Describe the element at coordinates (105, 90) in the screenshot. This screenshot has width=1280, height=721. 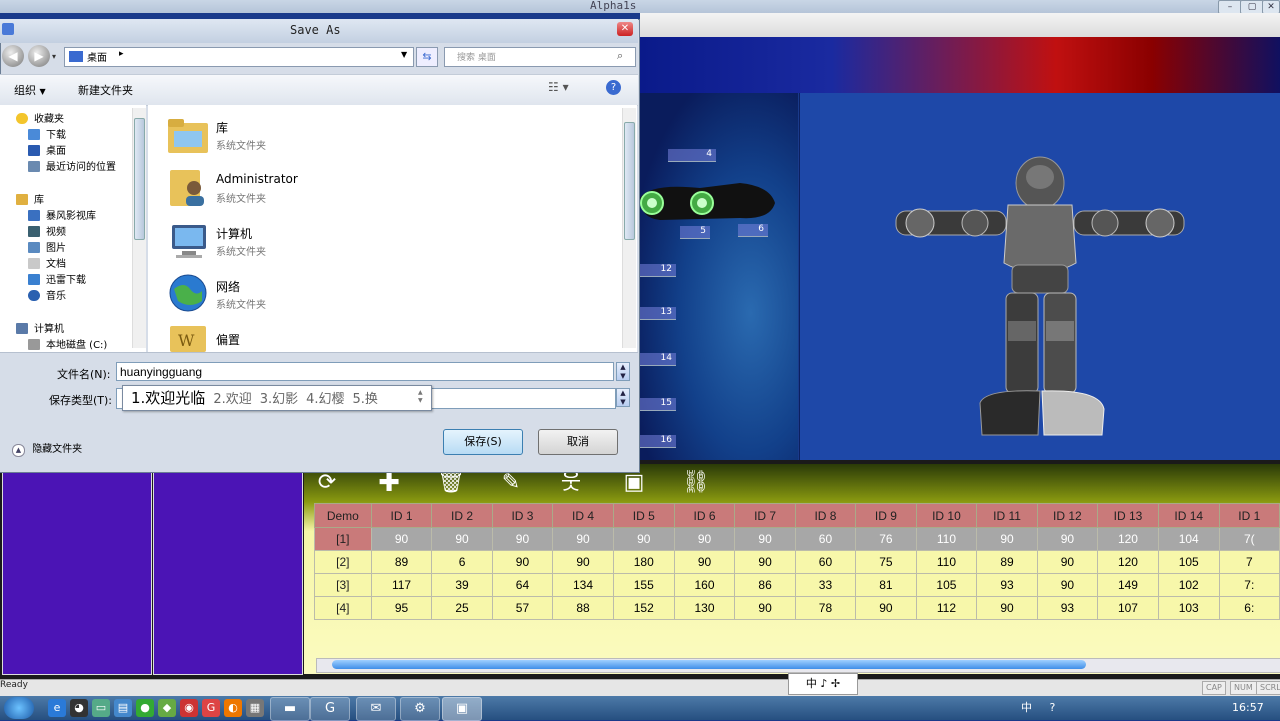
I see `new-folder-button: 新建文件夹` at that location.